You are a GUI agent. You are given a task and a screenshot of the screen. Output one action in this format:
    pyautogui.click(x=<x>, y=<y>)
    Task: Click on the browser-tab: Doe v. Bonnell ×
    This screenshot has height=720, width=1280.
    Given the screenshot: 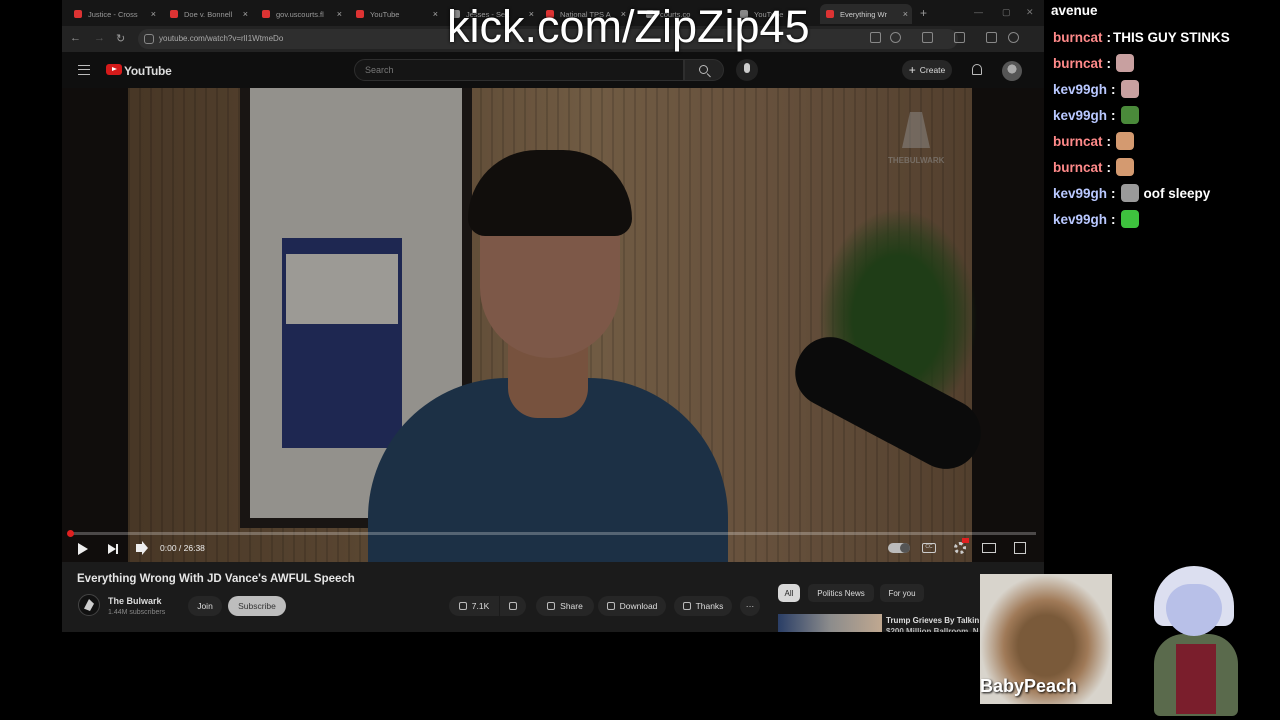 What is the action you would take?
    pyautogui.click(x=208, y=14)
    